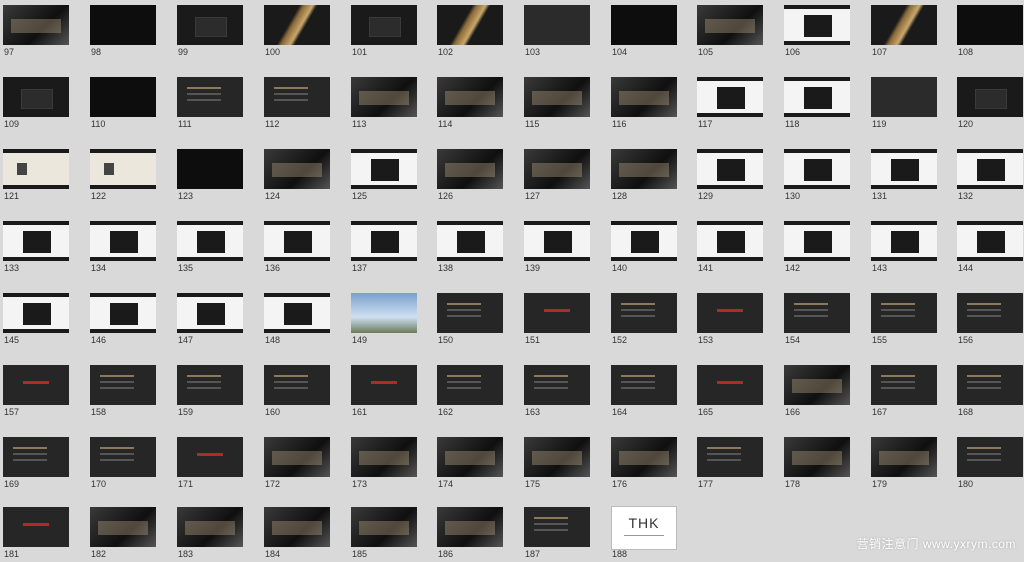  I want to click on slide-thumbnail: 139, so click(556, 247).